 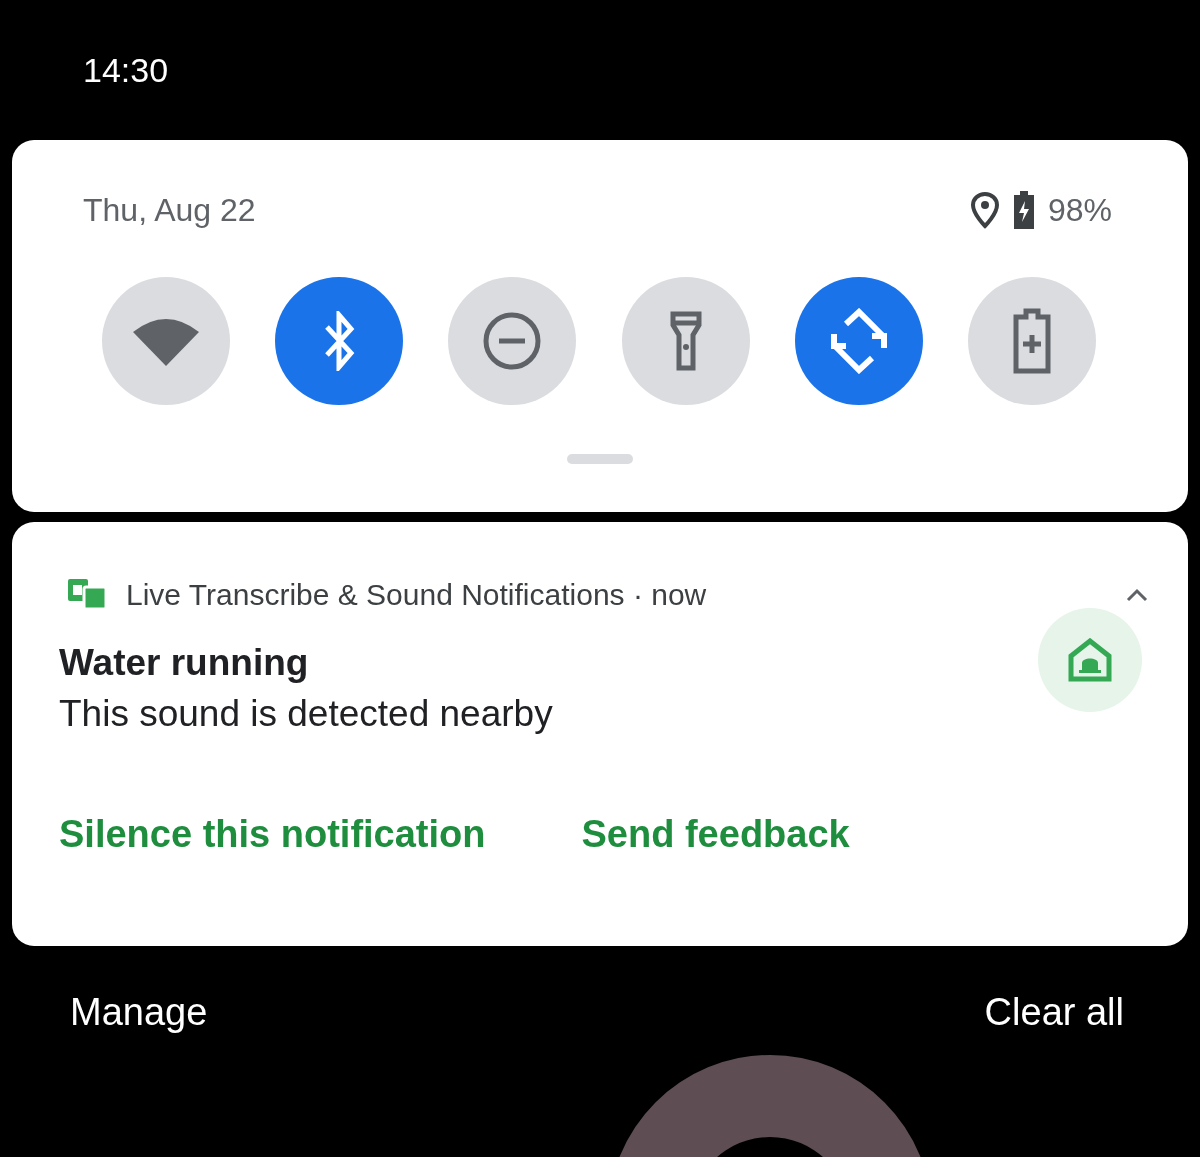 What do you see at coordinates (126, 70) in the screenshot?
I see `clock-time: 14:30` at bounding box center [126, 70].